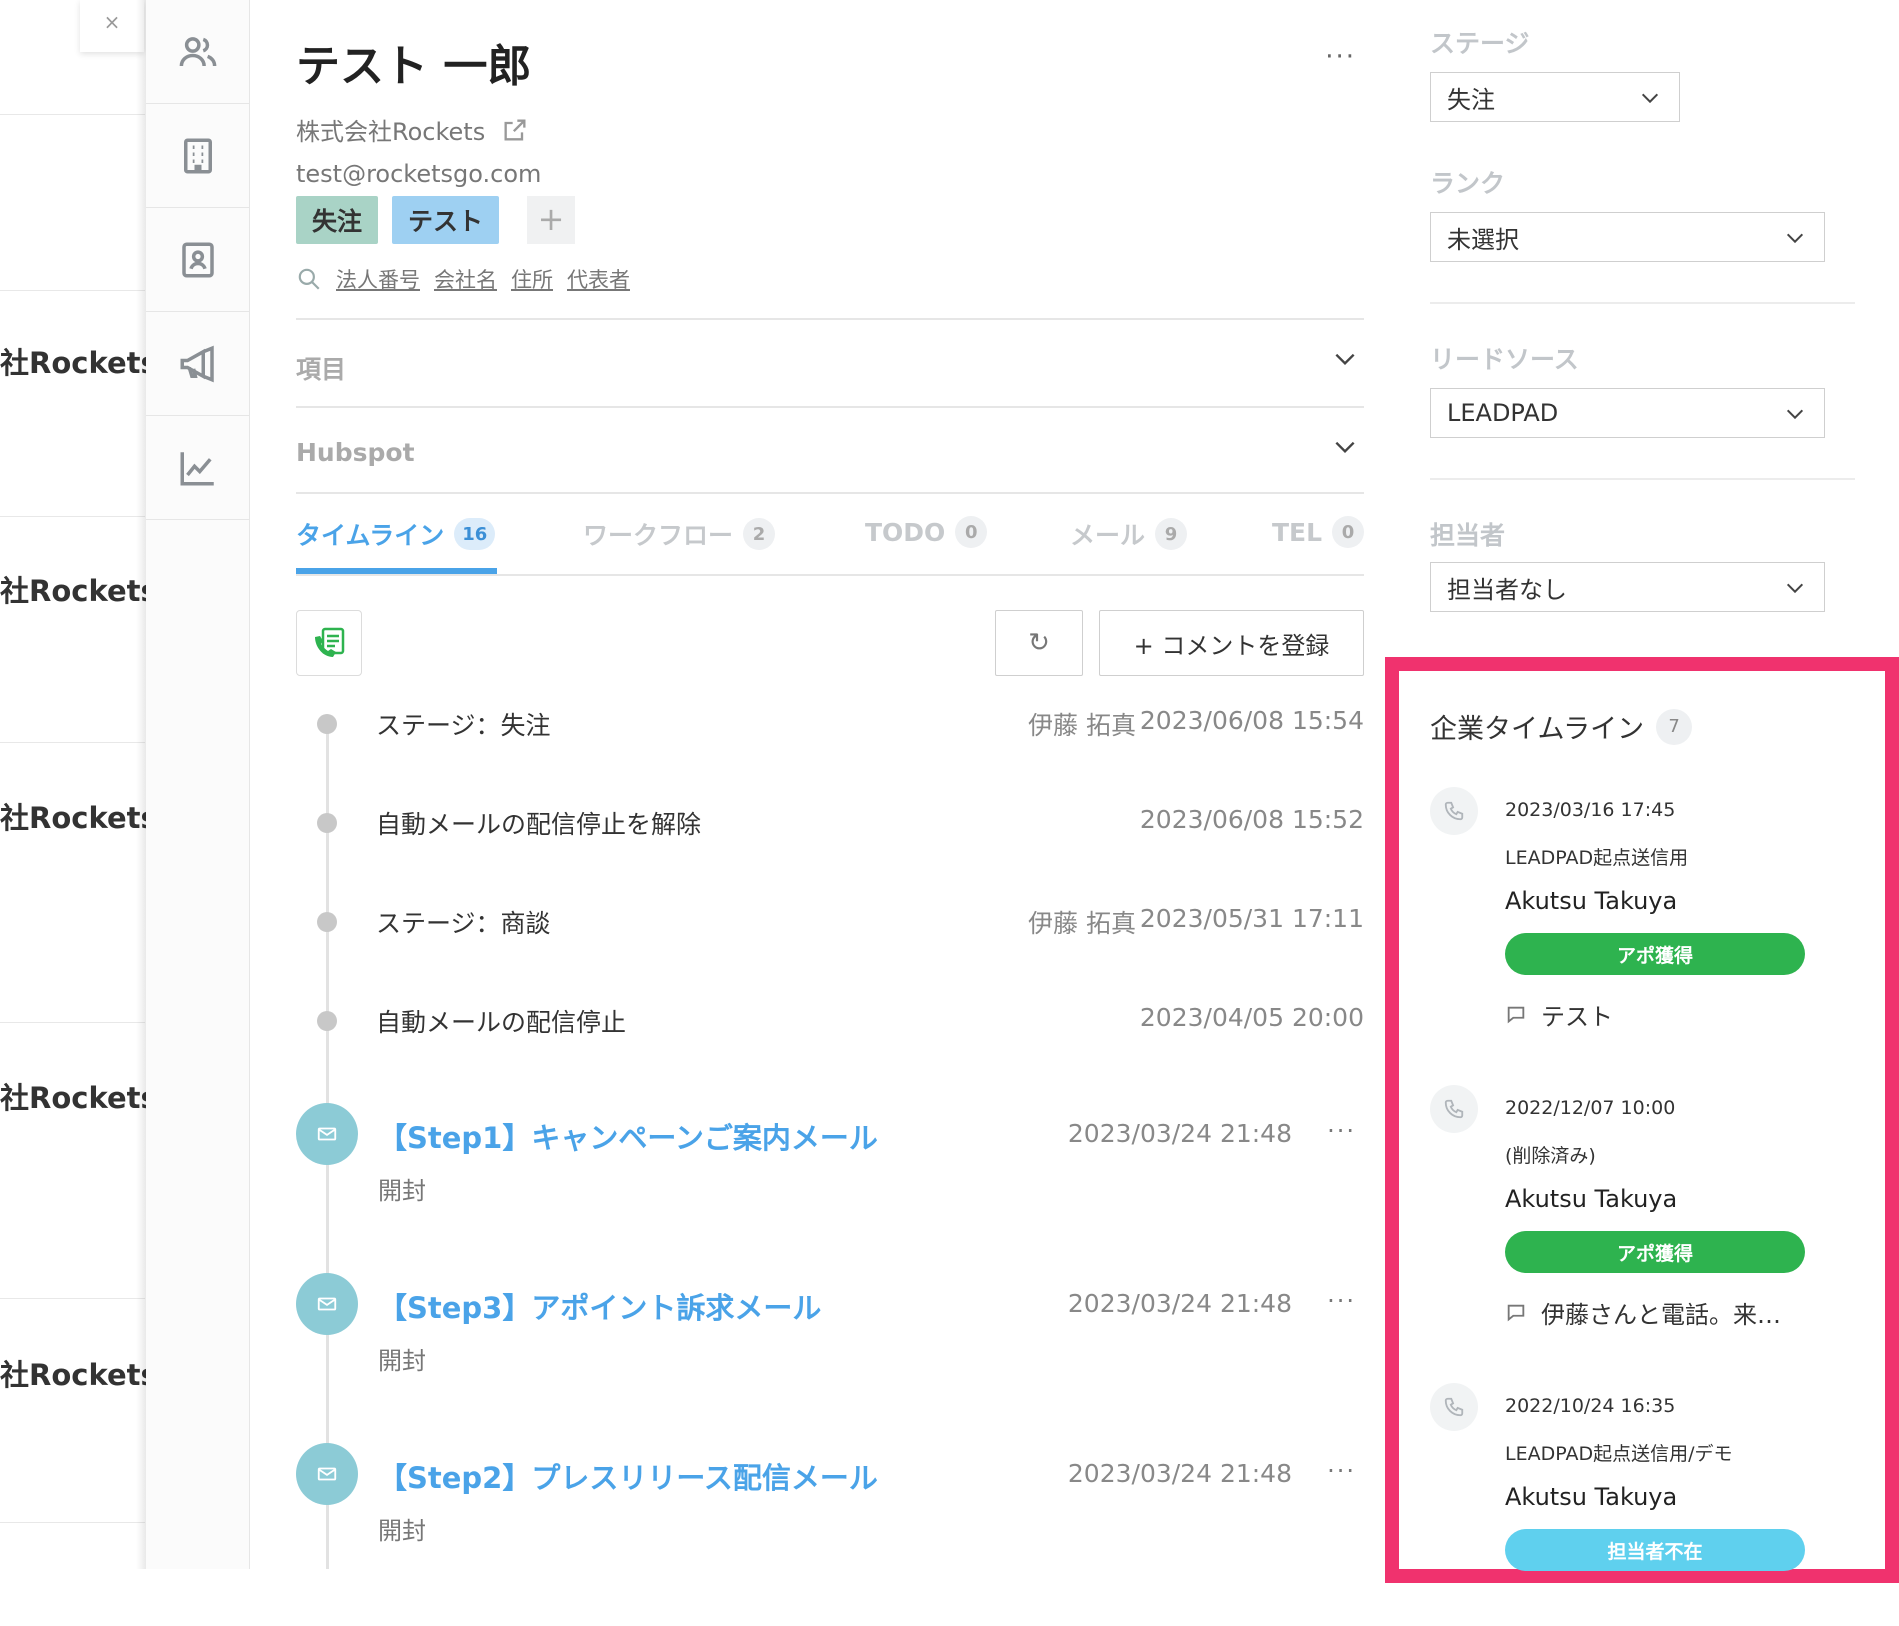 The height and width of the screenshot is (1626, 1899). I want to click on lookup-corporate-number-link: 法人番号, so click(378, 279).